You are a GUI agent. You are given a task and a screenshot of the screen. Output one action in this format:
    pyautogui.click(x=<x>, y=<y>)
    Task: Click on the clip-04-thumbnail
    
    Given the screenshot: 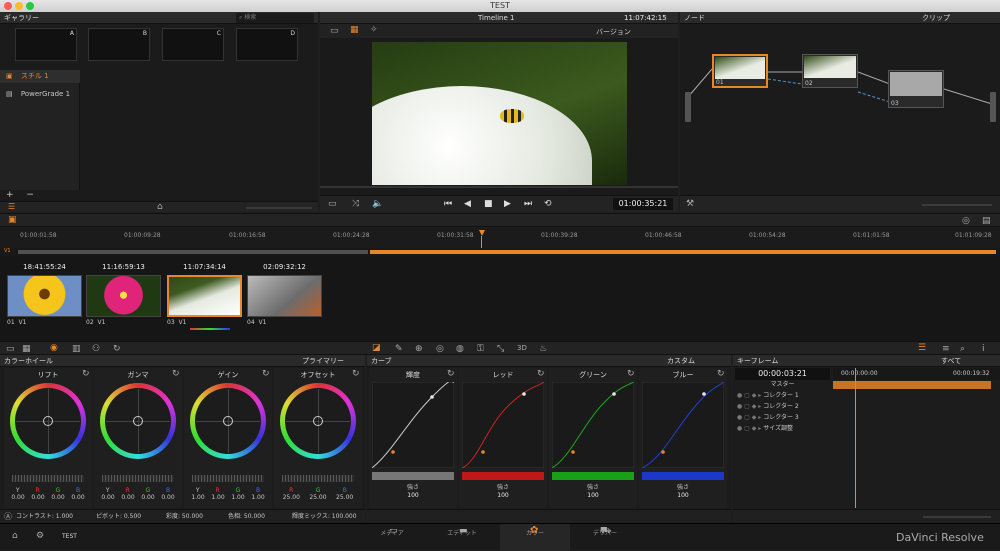 What is the action you would take?
    pyautogui.click(x=284, y=296)
    